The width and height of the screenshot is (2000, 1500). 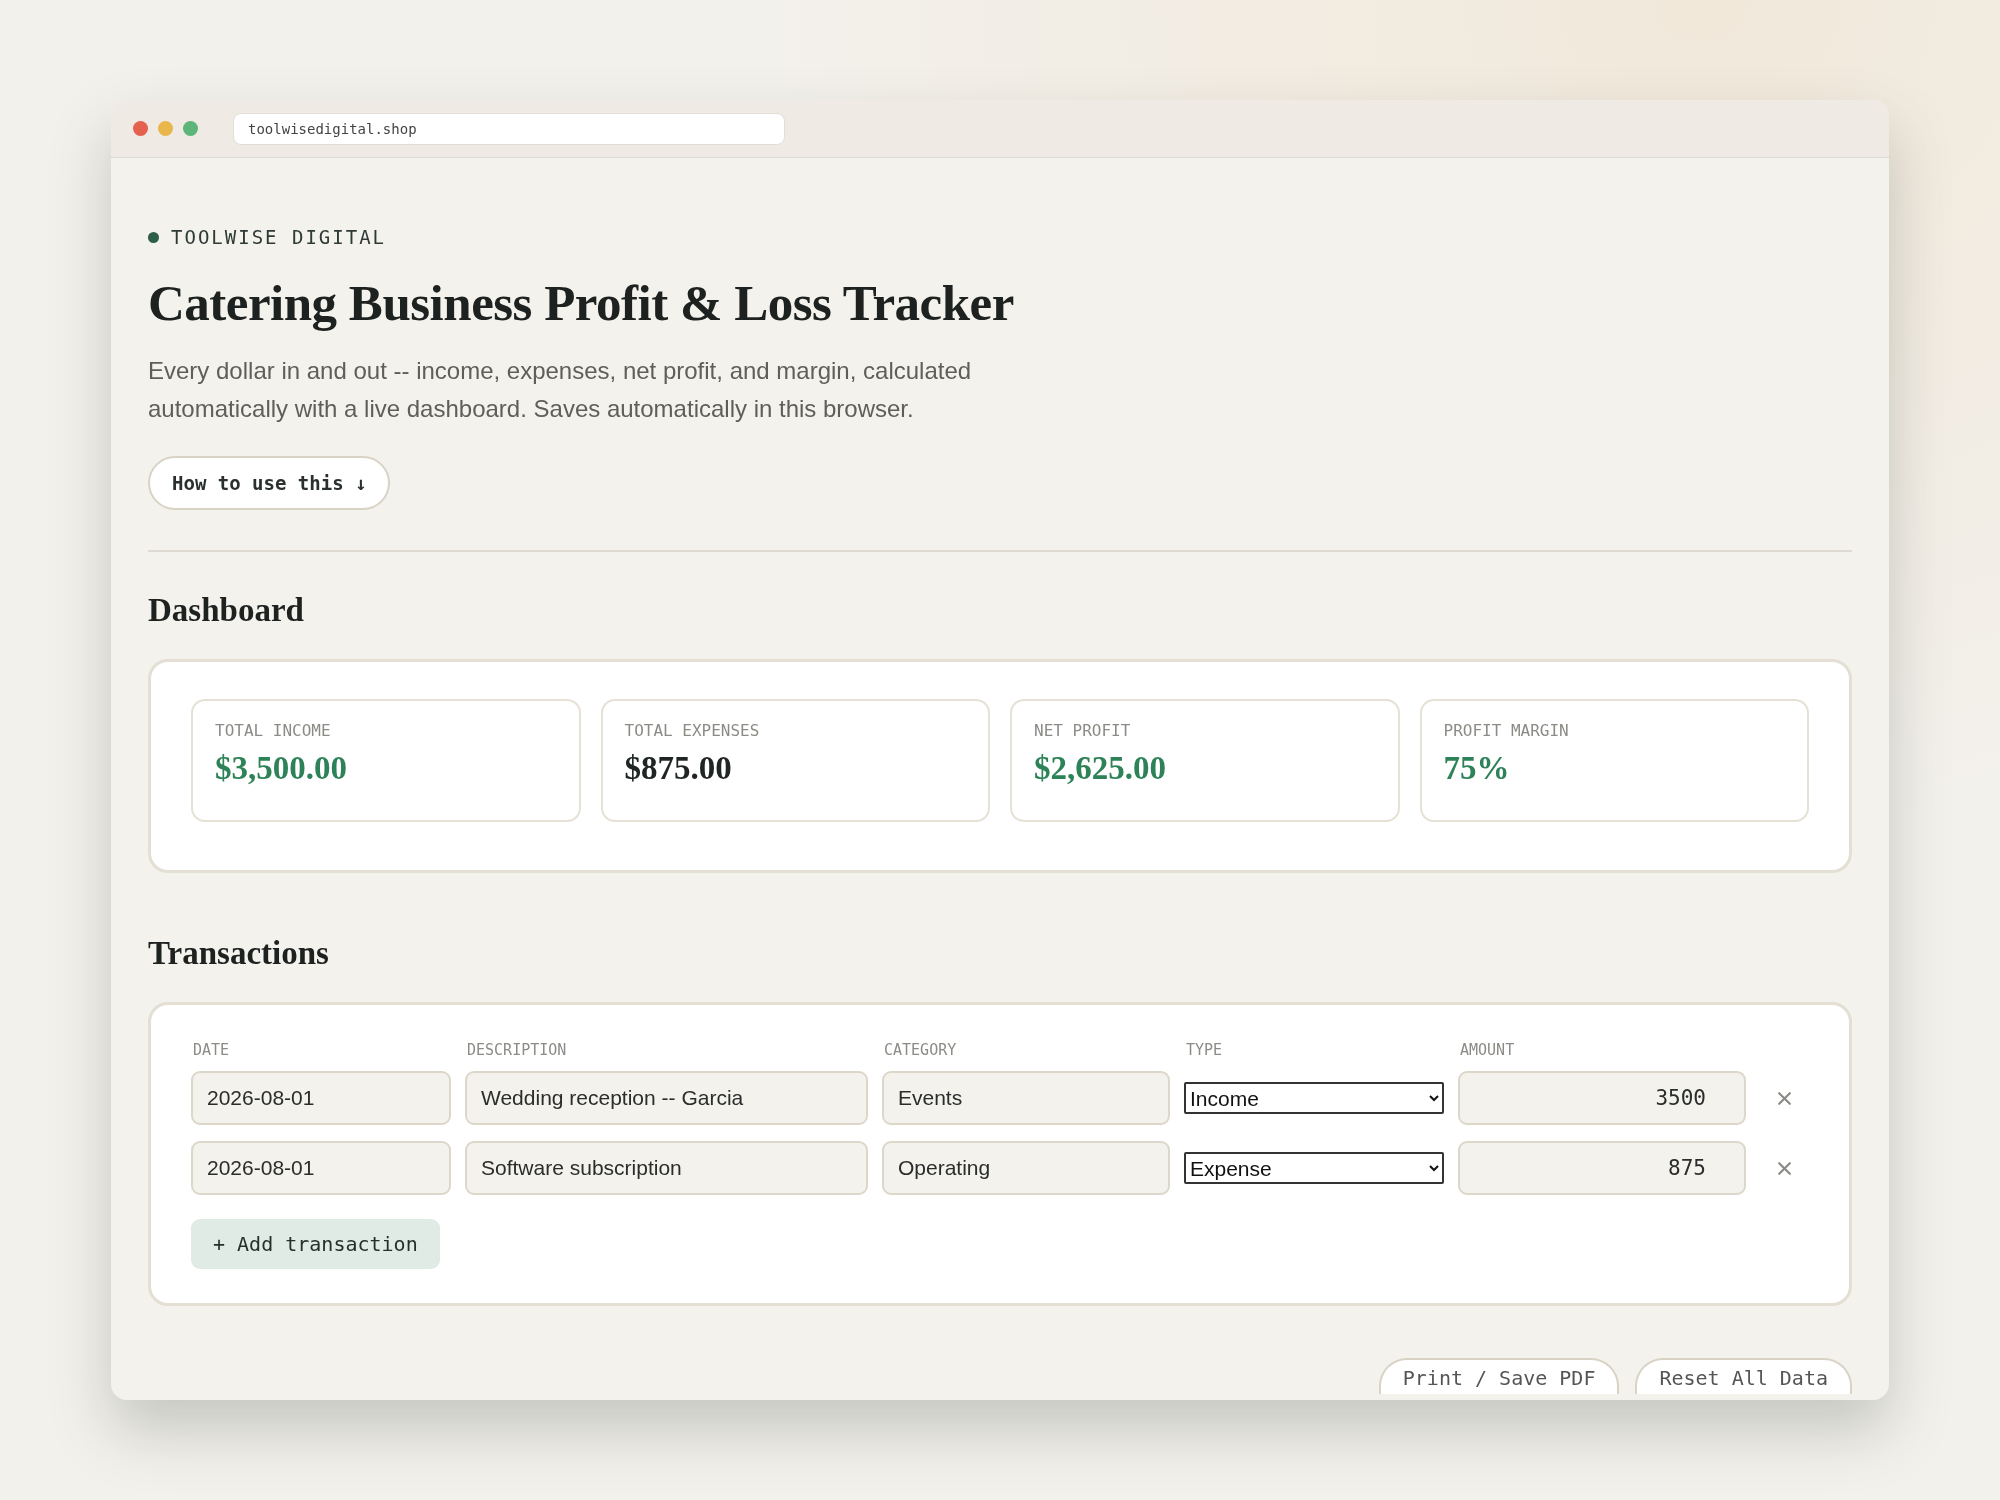 What do you see at coordinates (1314, 1098) in the screenshot?
I see `type-dropdown: Income` at bounding box center [1314, 1098].